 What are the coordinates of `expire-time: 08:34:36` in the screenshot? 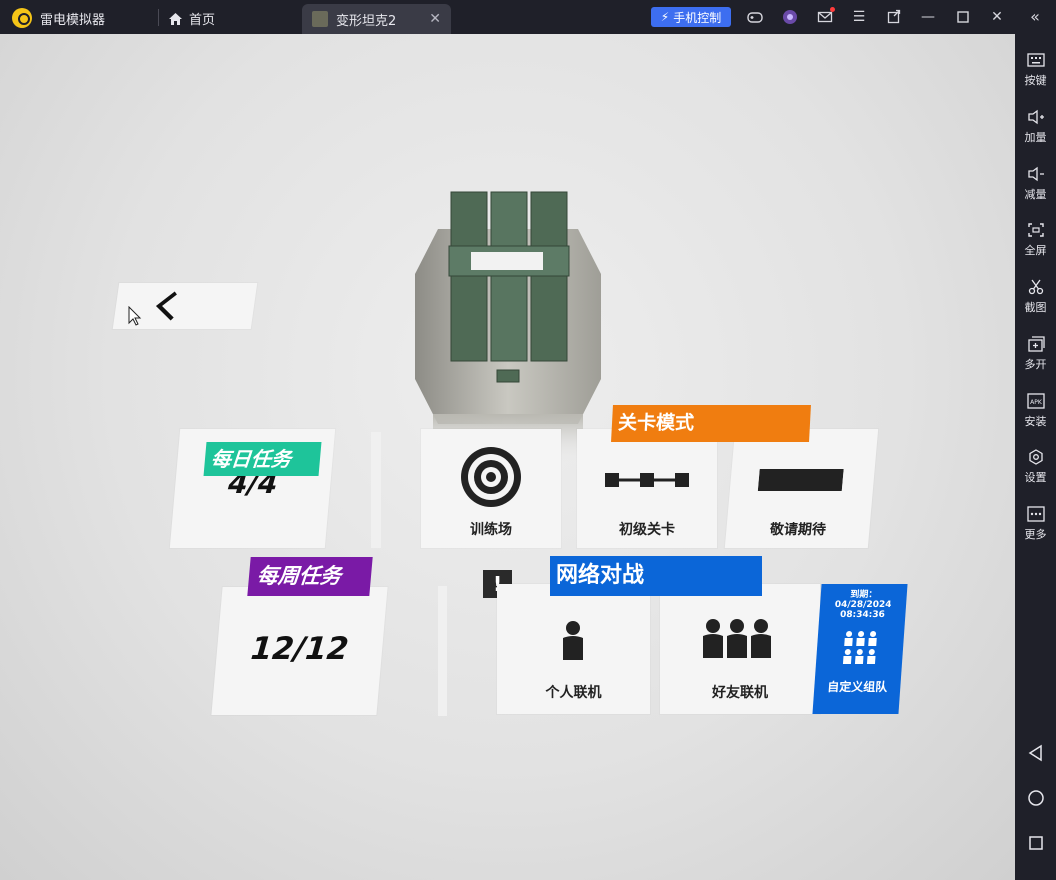 It's located at (862, 615).